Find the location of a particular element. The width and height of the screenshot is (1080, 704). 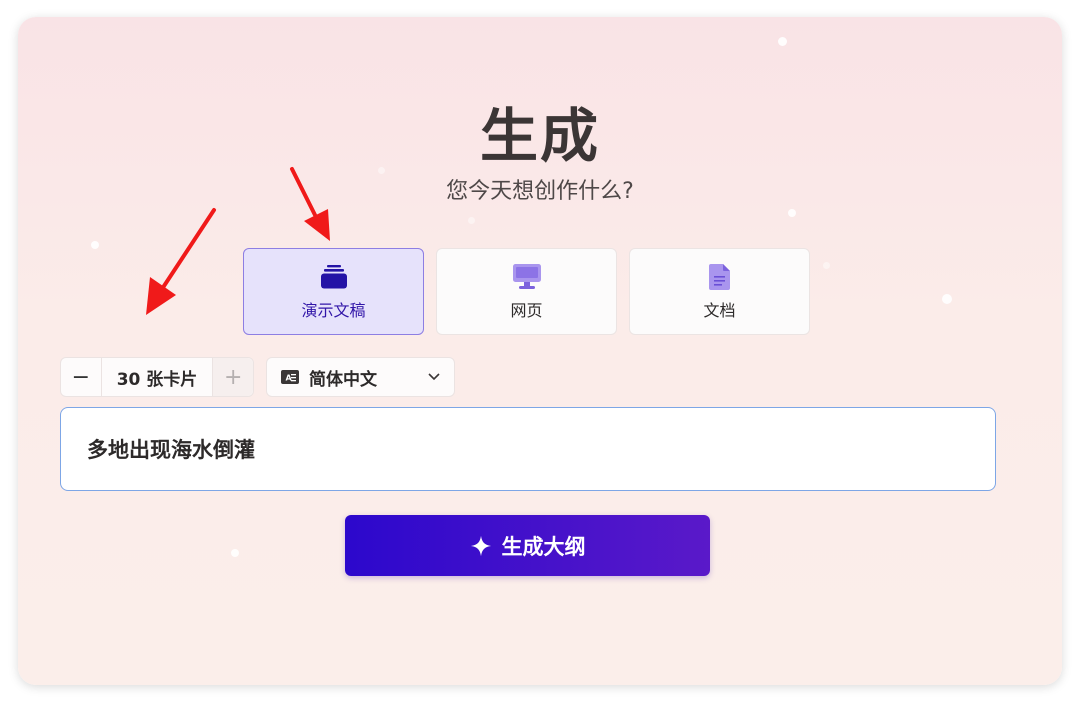

page-subtitle: 您今天想创作什么? is located at coordinates (540, 191).